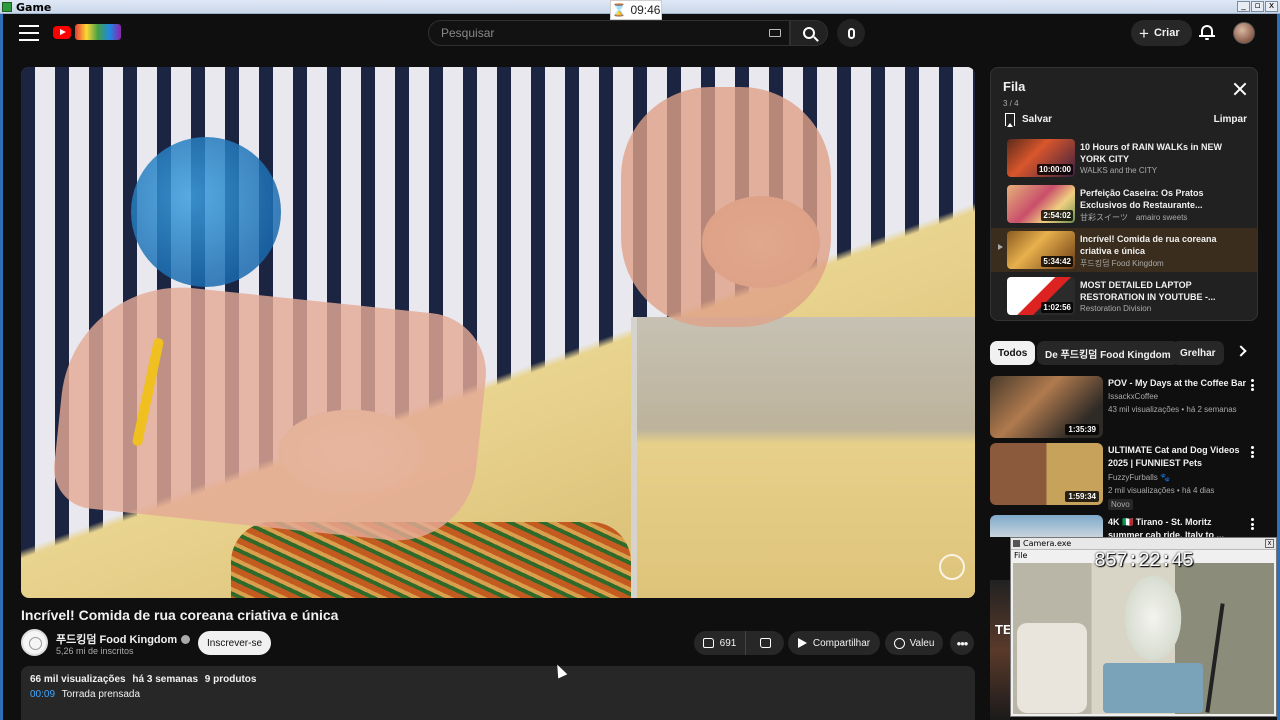 This screenshot has width=1280, height=720. I want to click on queue-duration: 2:54:02, so click(1057, 215).